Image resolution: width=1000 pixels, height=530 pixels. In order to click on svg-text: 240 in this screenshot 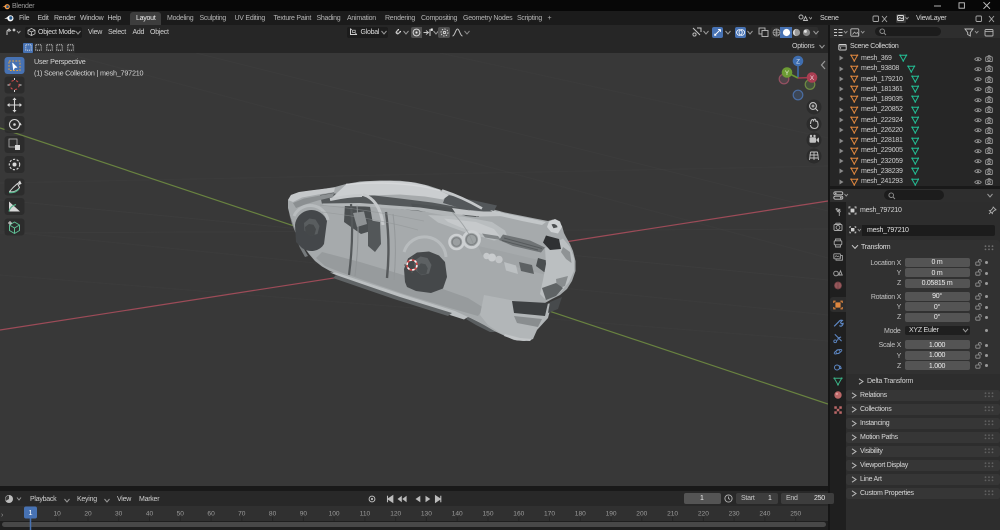, I will do `click(764, 514)`.